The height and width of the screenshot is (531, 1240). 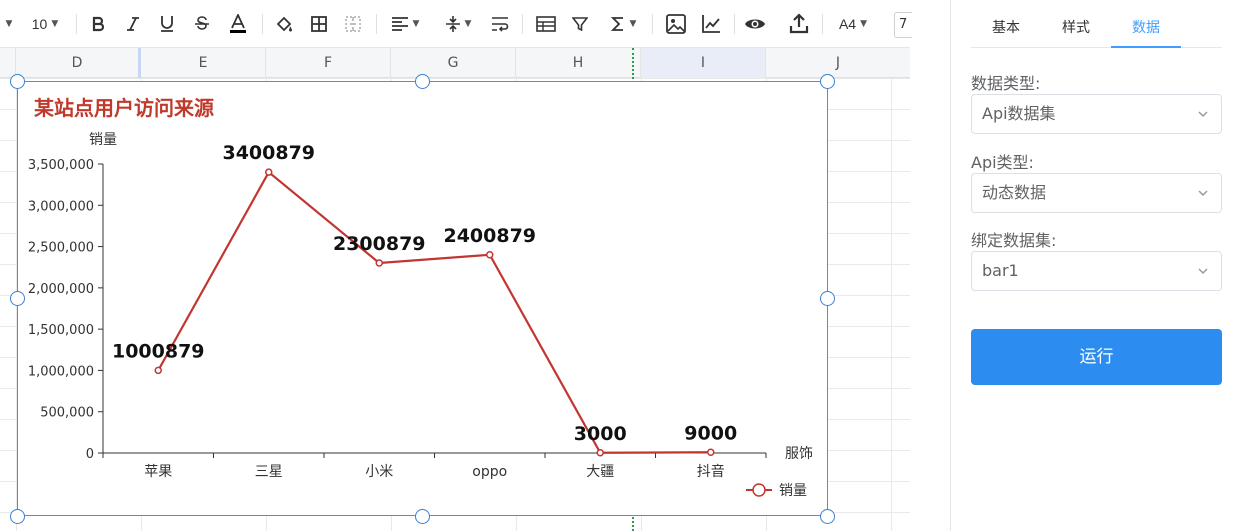 I want to click on column-header-g: G, so click(x=453, y=63).